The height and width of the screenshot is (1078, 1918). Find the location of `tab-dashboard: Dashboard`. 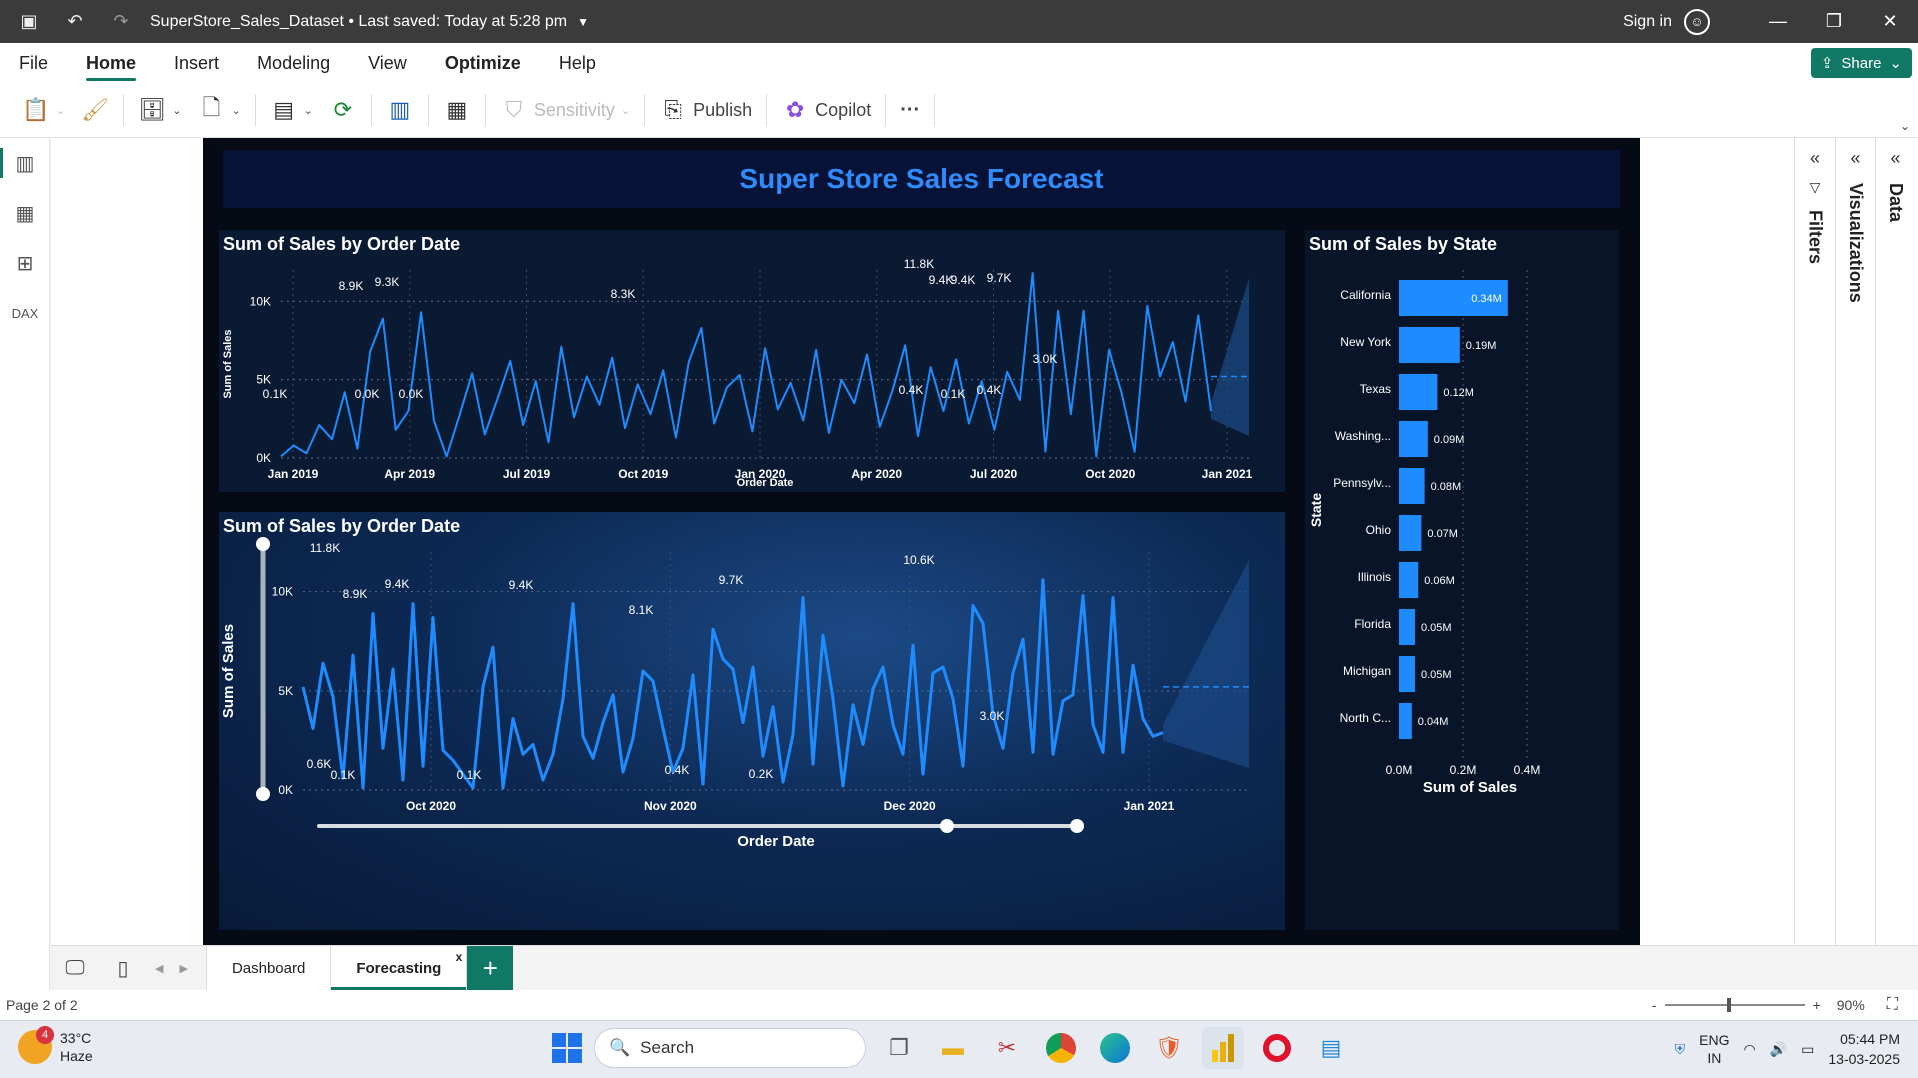

tab-dashboard: Dashboard is located at coordinates (268, 968).